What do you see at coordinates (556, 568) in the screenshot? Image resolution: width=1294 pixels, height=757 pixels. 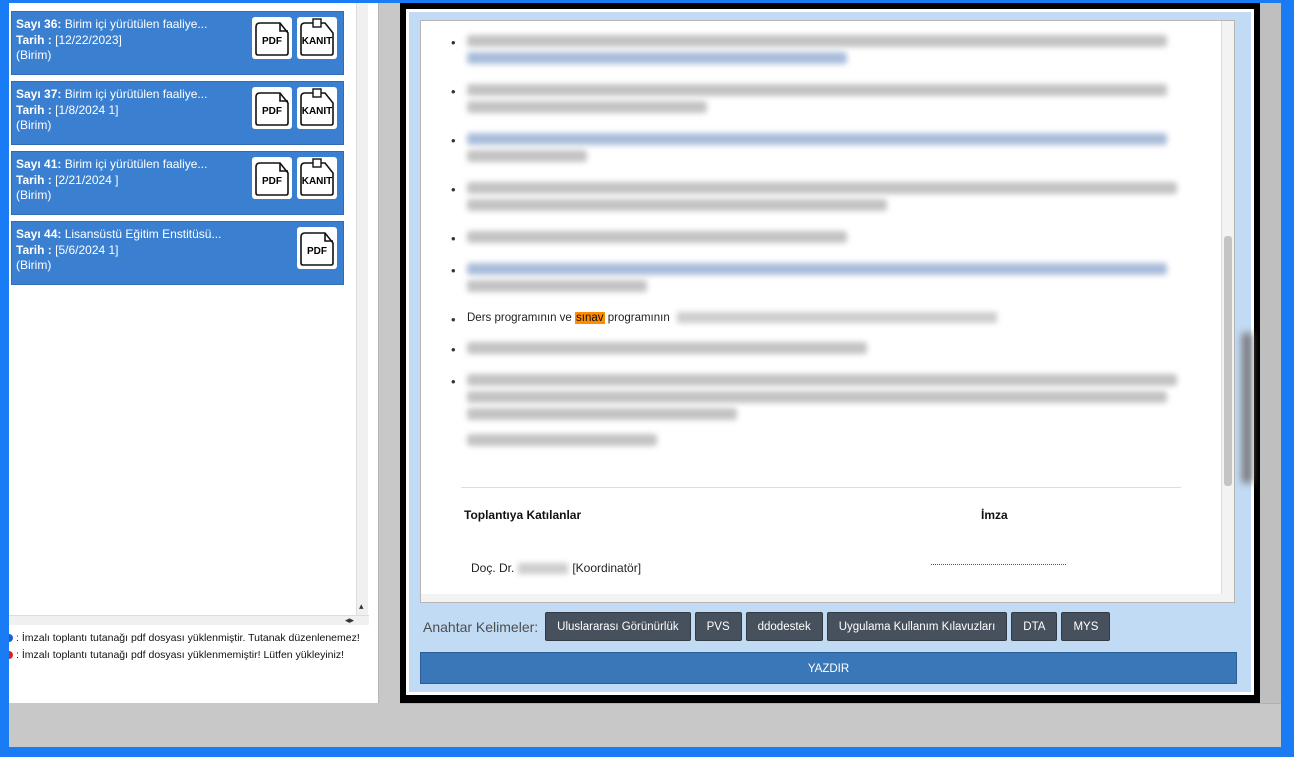 I see `participant-row: Doç. Dr. [Koordinatör]` at bounding box center [556, 568].